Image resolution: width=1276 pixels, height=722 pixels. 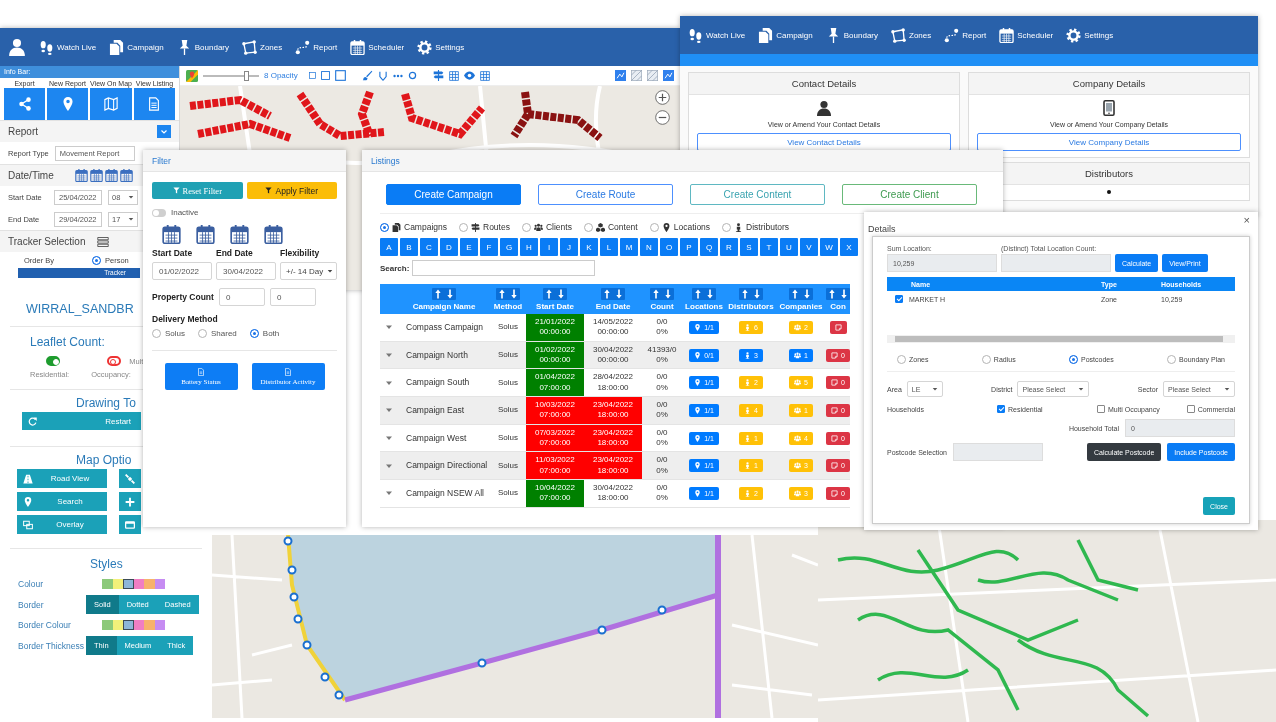 I want to click on user-icon, so click(x=17, y=47).